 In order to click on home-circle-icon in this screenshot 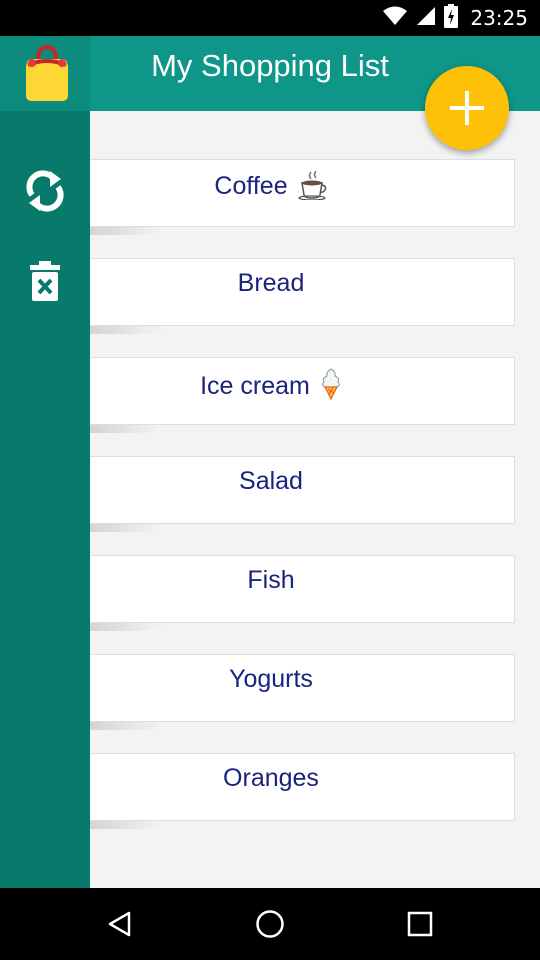, I will do `click(270, 924)`.